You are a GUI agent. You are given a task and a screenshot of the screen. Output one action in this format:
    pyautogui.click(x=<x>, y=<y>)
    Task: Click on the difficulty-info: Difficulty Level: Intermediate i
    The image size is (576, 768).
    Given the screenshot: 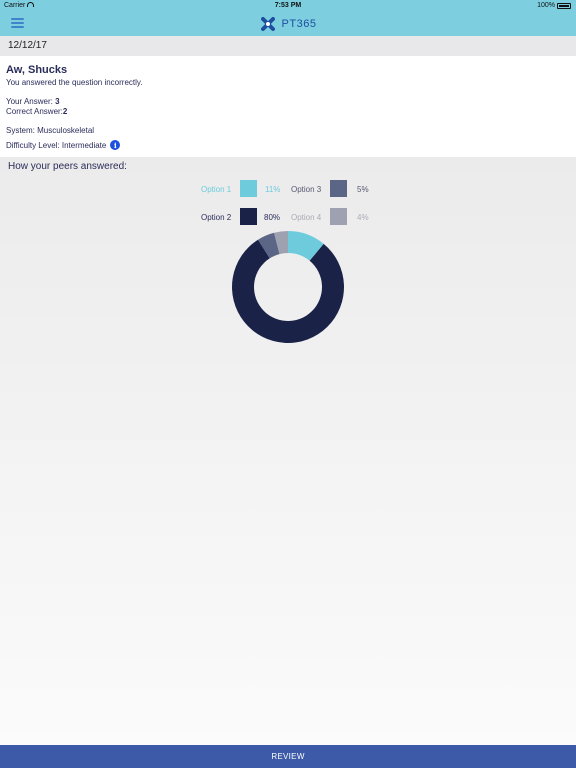 What is the action you would take?
    pyautogui.click(x=288, y=145)
    